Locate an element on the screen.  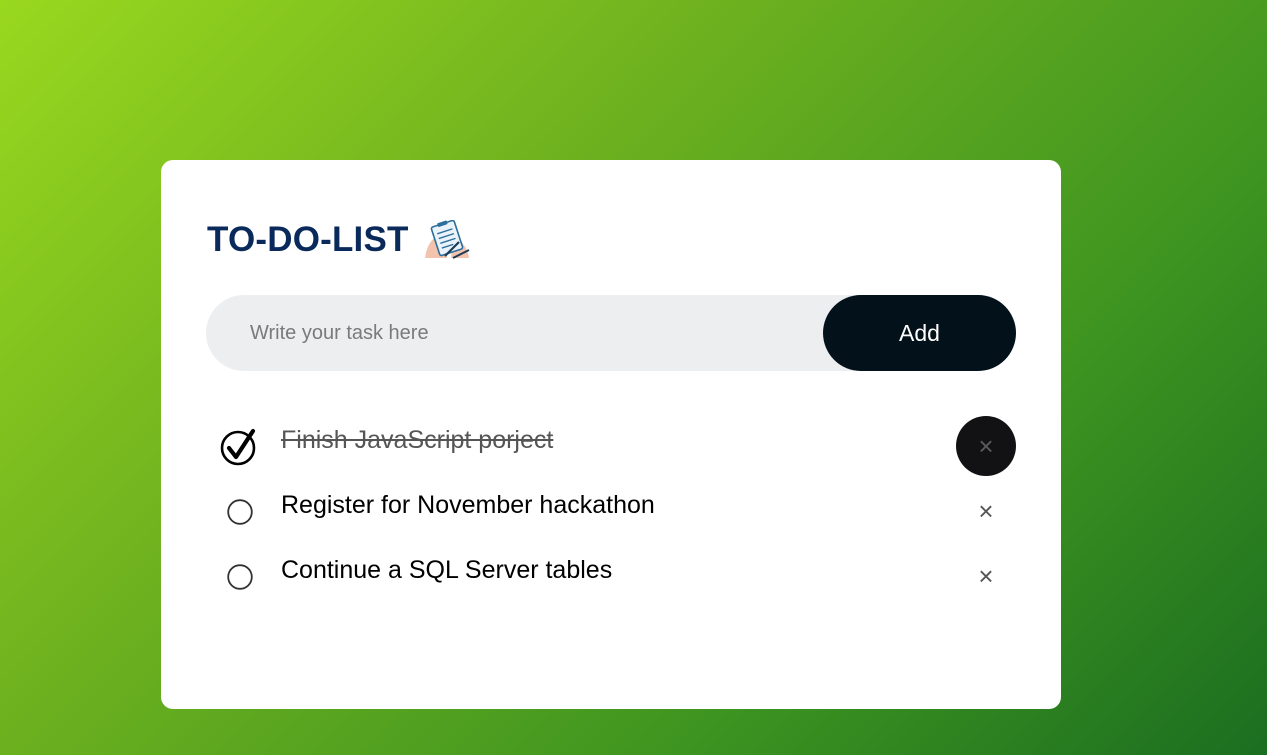
task-text: Register for November hackathon is located at coordinates (468, 505).